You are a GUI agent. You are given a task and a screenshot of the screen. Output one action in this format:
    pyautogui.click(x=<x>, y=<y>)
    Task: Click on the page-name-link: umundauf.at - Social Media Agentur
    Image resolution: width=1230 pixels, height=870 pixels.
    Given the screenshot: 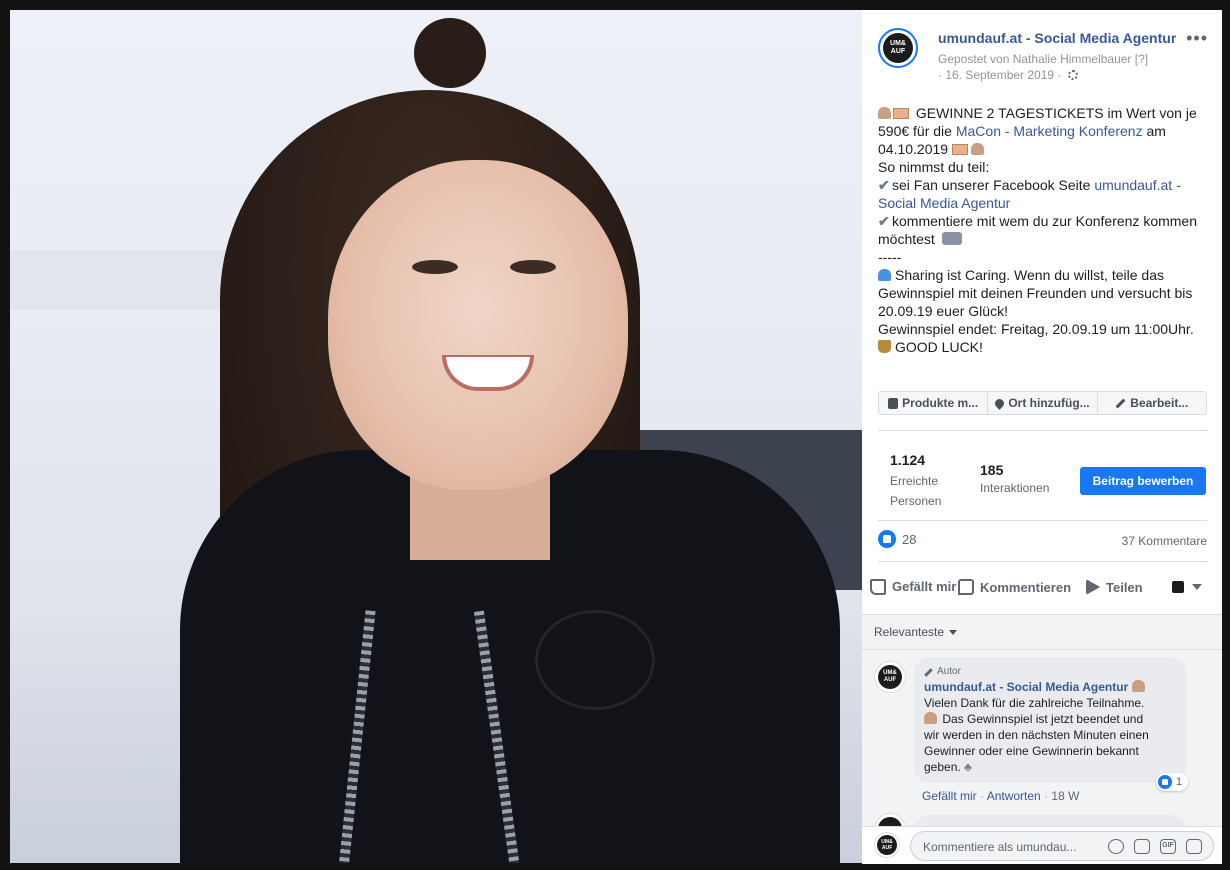 What is the action you would take?
    pyautogui.click(x=1057, y=38)
    